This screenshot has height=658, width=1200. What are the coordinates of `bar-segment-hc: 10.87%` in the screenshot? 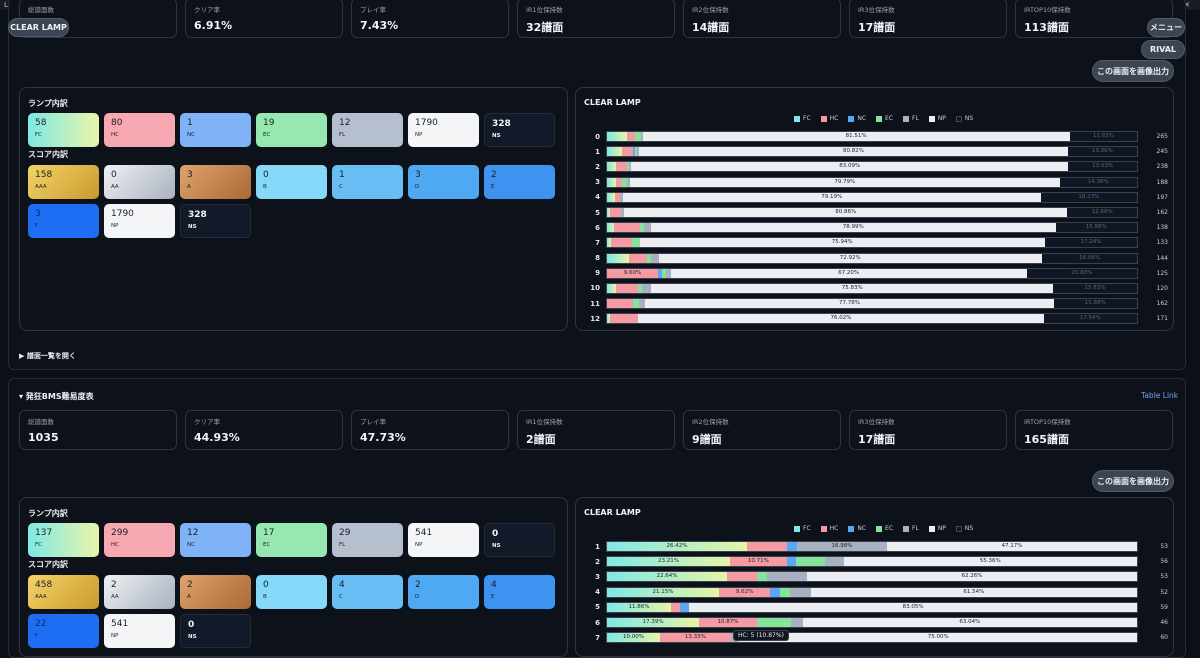 It's located at (728, 623).